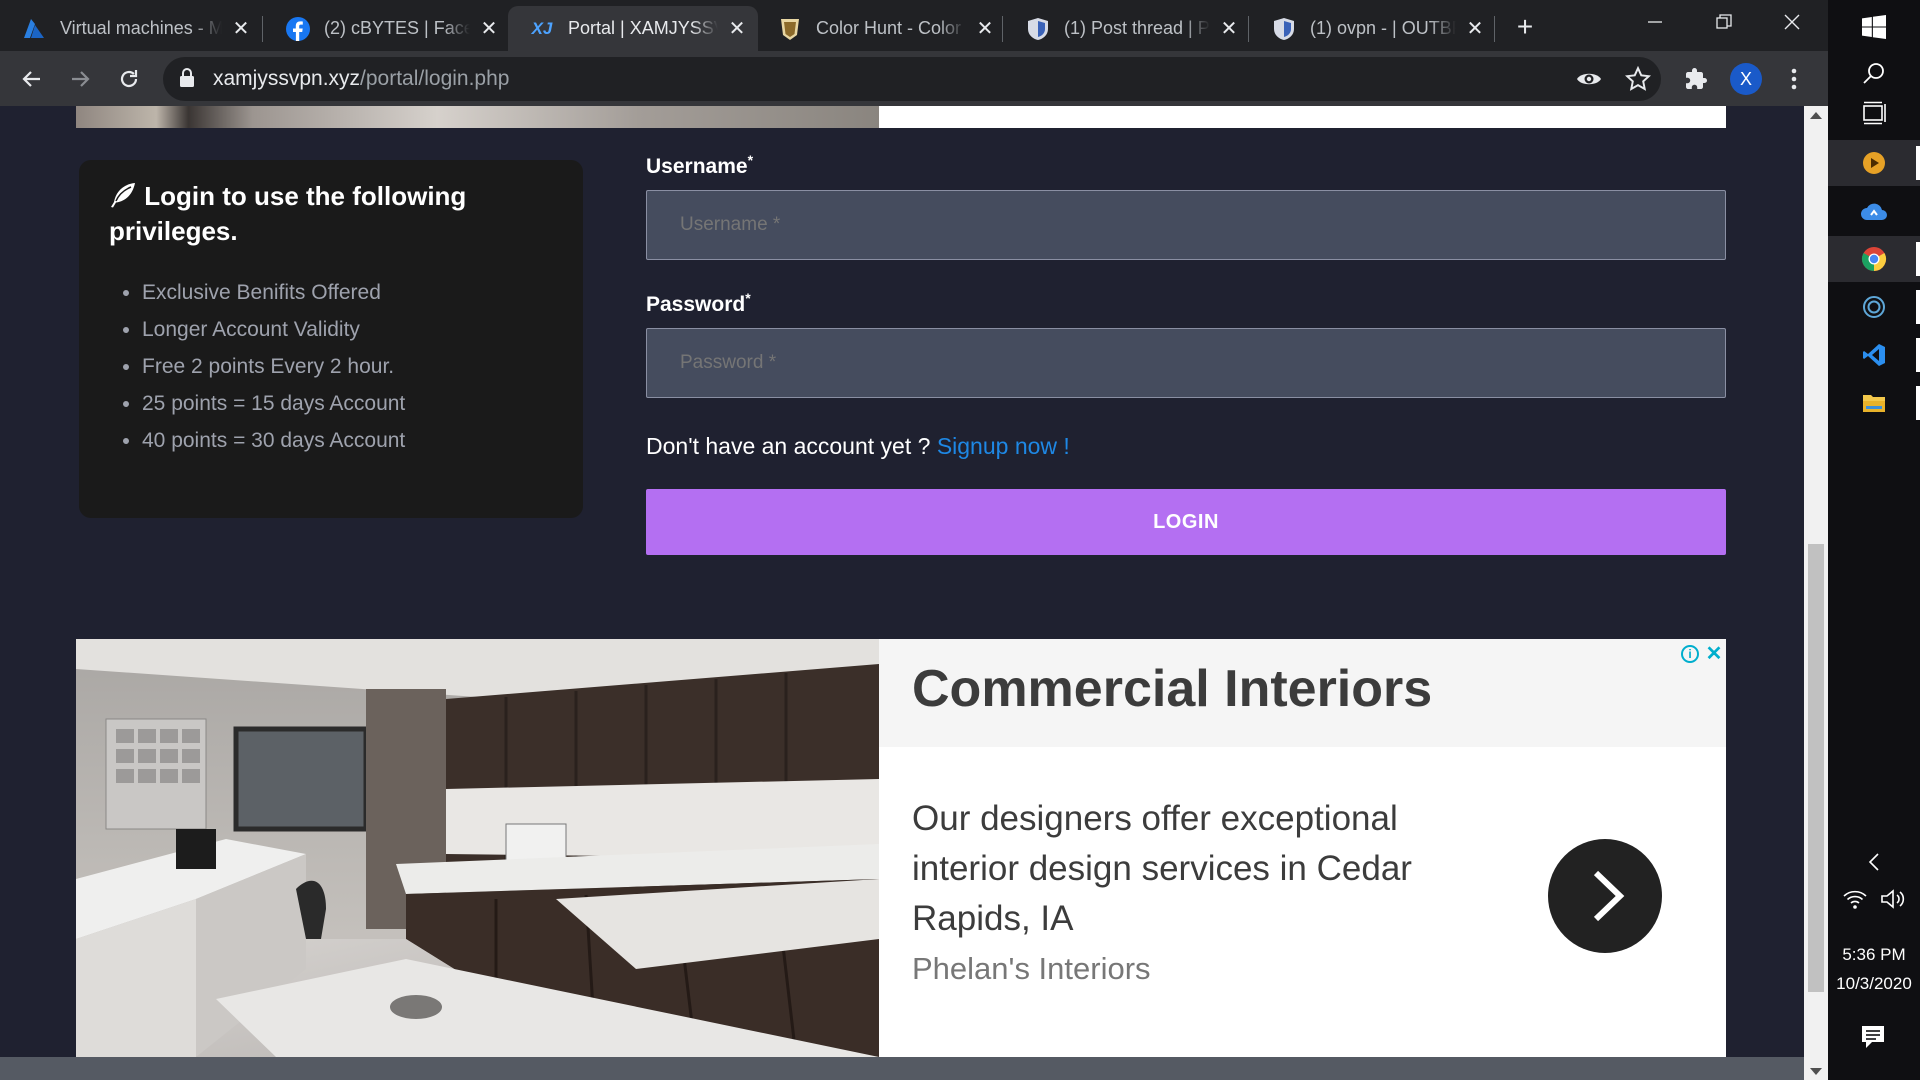 This screenshot has height=1080, width=1920. Describe the element at coordinates (1589, 81) in the screenshot. I see `eye-icon` at that location.